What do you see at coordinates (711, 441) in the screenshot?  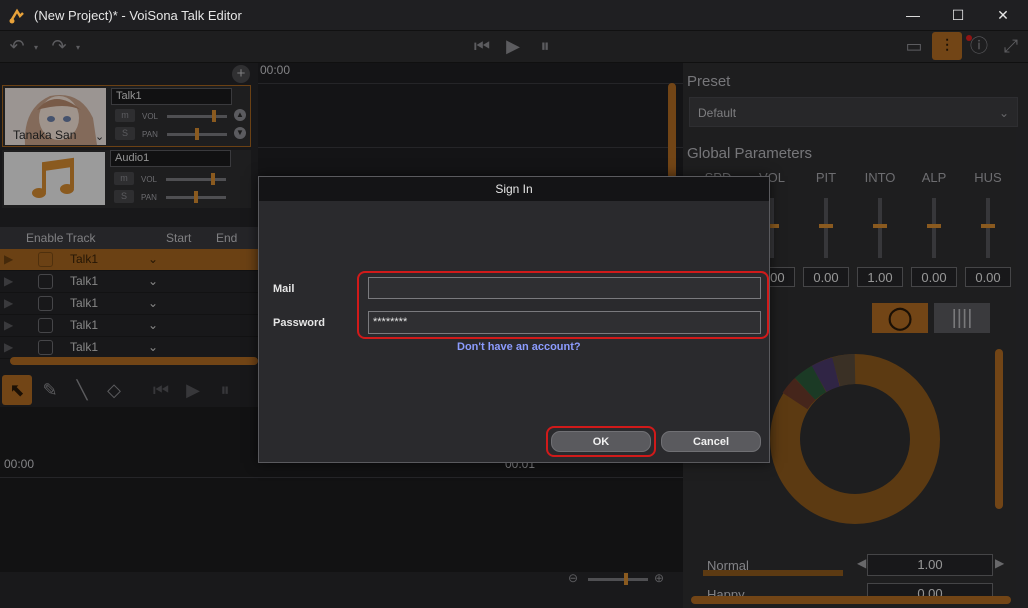 I see `cancel-button: Cancel` at bounding box center [711, 441].